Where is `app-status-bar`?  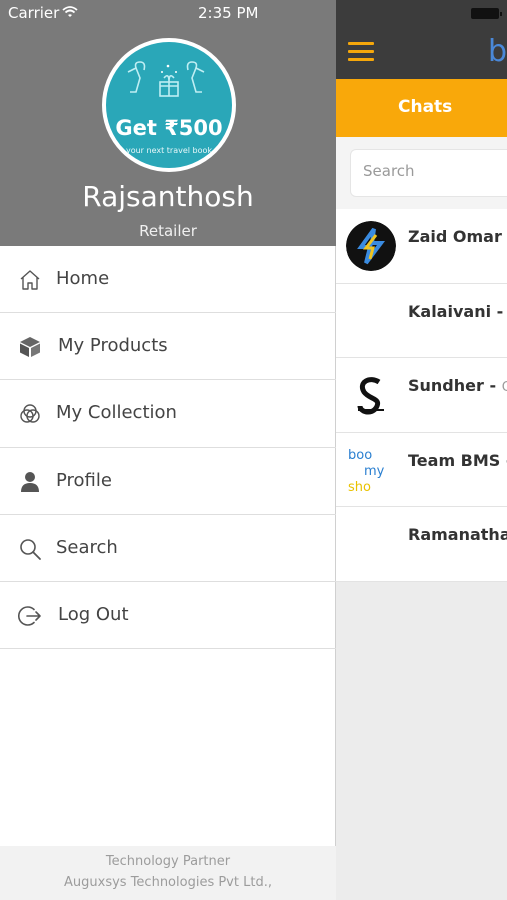
app-status-bar is located at coordinates (421, 13).